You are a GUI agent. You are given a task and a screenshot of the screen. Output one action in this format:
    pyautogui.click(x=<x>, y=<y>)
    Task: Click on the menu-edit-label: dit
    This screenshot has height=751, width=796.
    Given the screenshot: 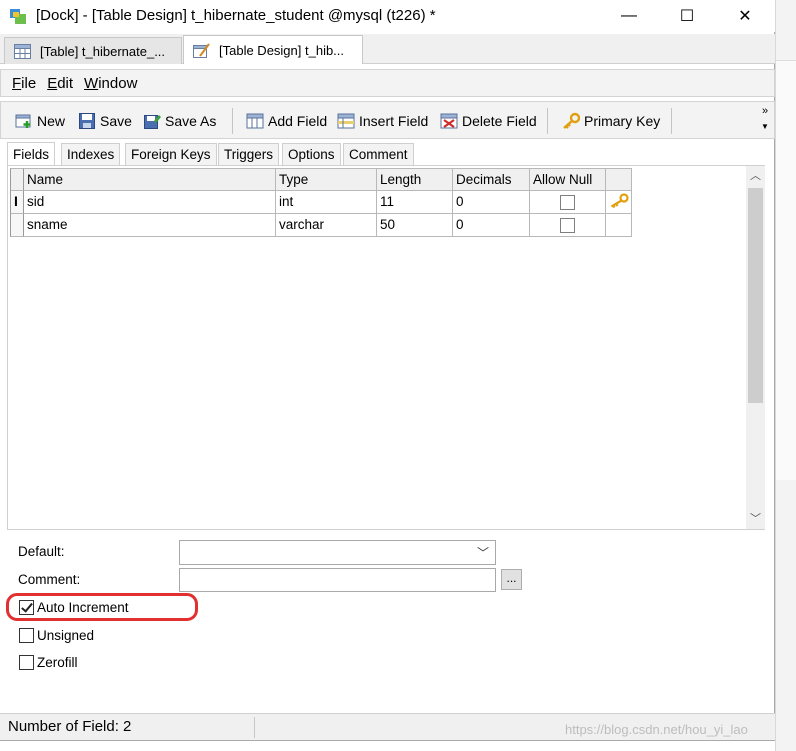 What is the action you would take?
    pyautogui.click(x=65, y=83)
    